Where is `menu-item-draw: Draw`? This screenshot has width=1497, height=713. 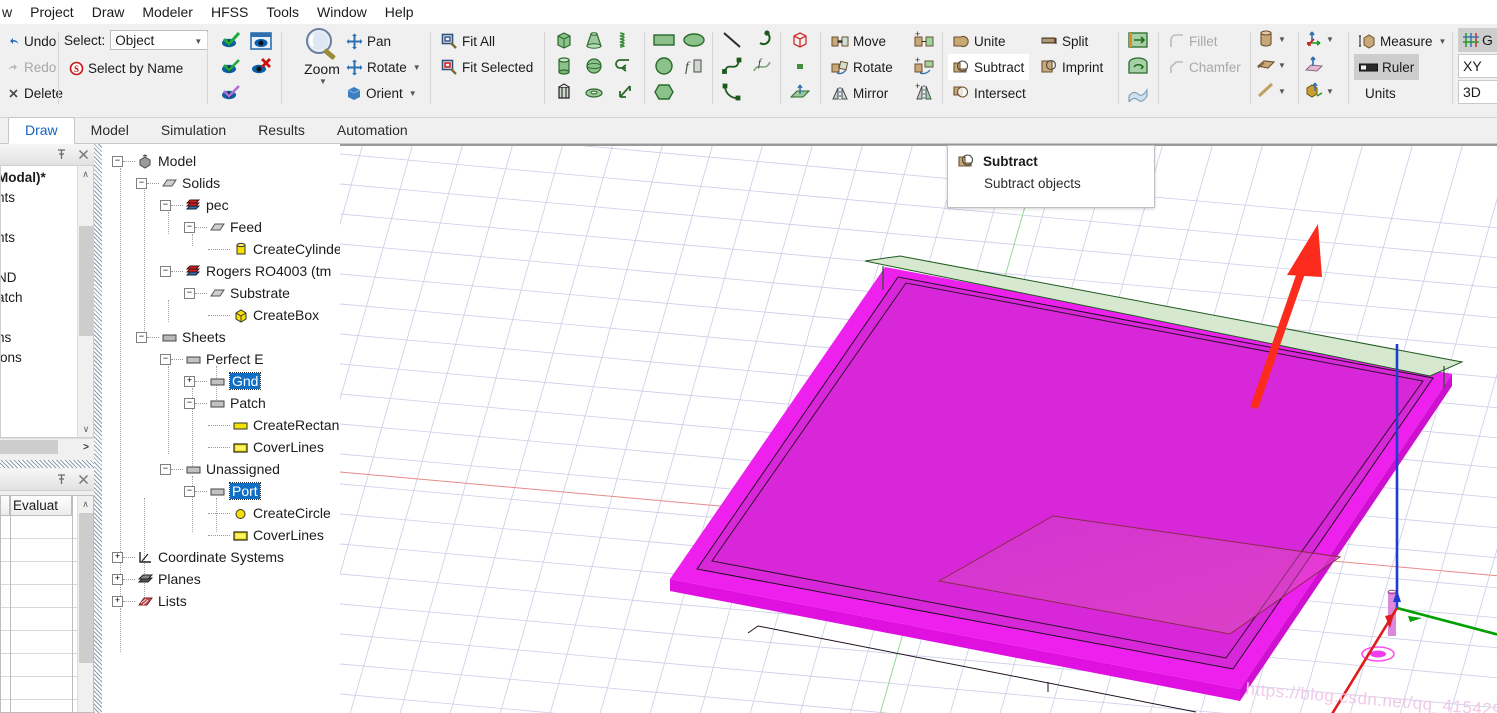
menu-item-draw: Draw is located at coordinates (108, 12).